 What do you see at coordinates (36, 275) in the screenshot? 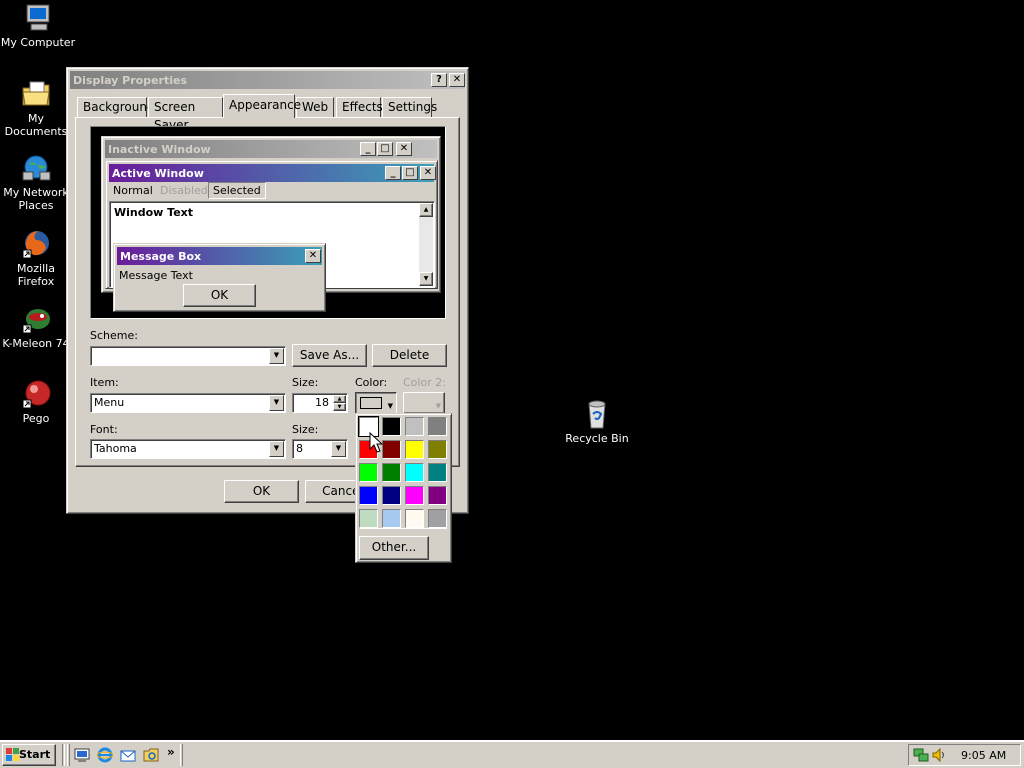
I see `desktop-icon-label: Mozilla Firefox` at bounding box center [36, 275].